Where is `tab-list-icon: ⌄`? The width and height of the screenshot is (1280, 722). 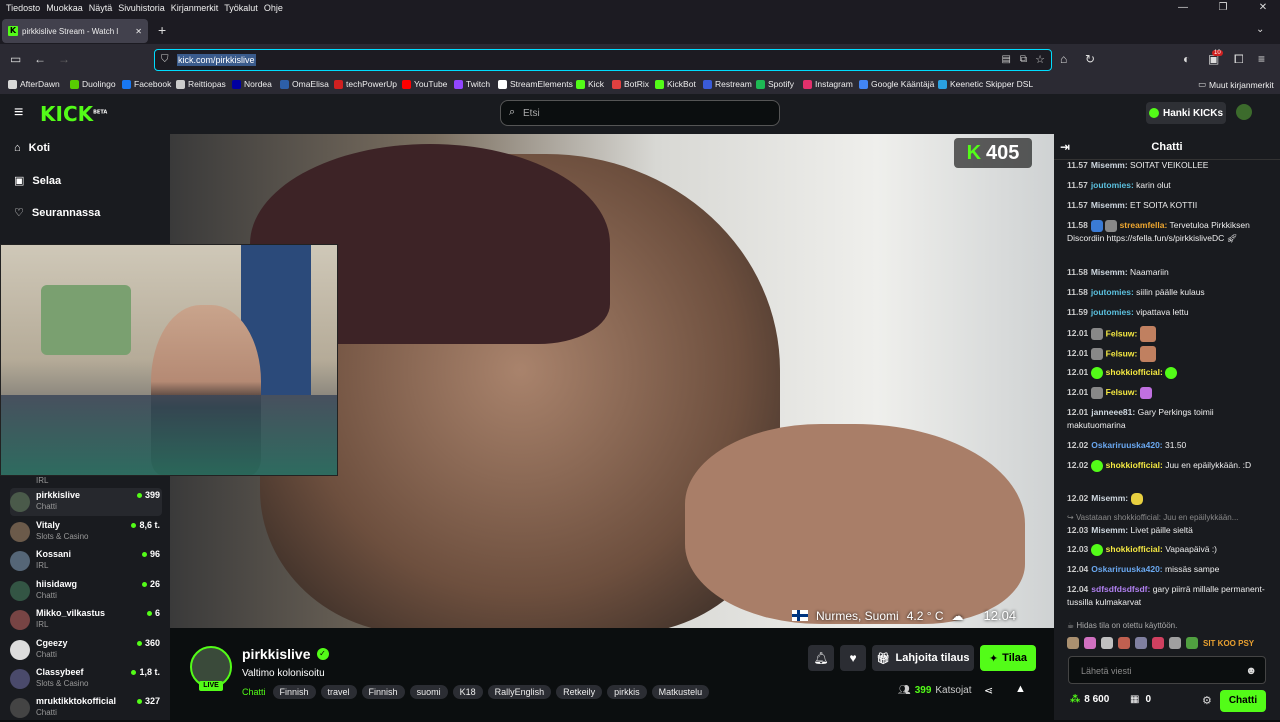
tab-list-icon: ⌄ is located at coordinates (1260, 29).